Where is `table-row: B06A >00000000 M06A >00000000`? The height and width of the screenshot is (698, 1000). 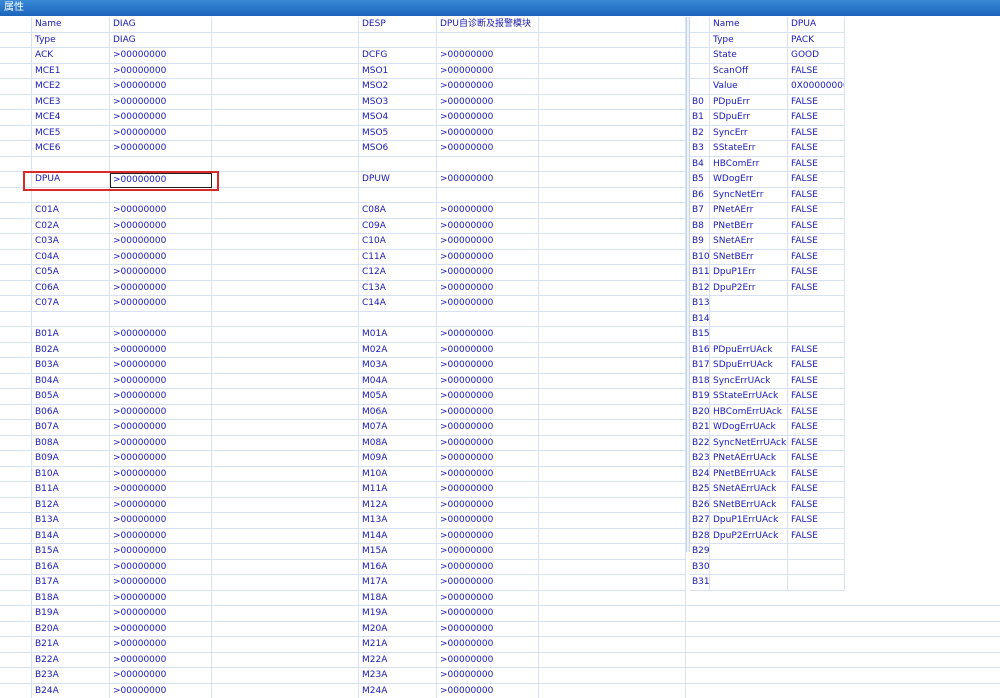 table-row: B06A >00000000 M06A >00000000 is located at coordinates (343, 412).